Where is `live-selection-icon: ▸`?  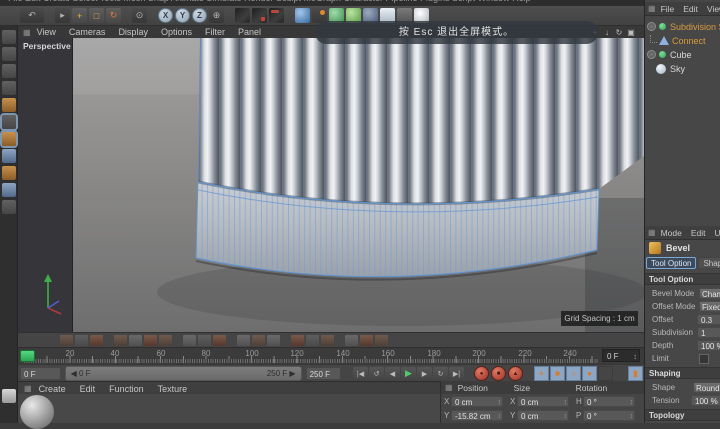 live-selection-icon: ▸ is located at coordinates (62, 15).